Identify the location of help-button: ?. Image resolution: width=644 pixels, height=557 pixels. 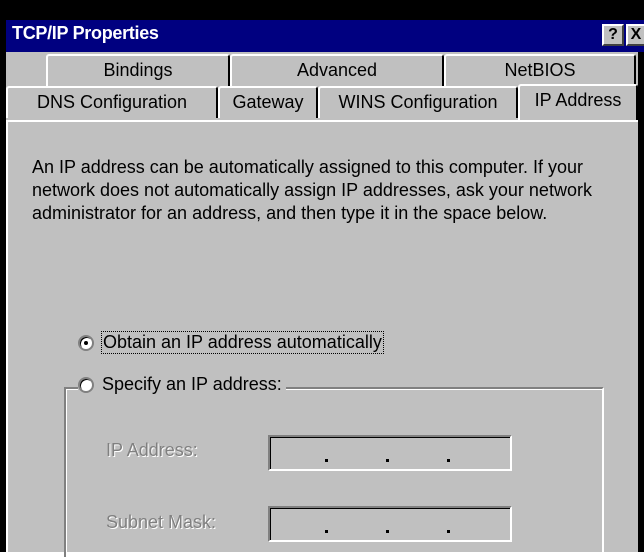
(613, 35).